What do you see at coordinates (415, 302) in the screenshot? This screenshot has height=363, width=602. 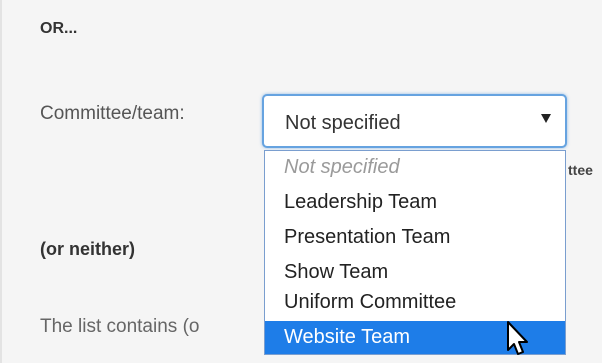 I see `option-uniform-committee: Uniform Committee` at bounding box center [415, 302].